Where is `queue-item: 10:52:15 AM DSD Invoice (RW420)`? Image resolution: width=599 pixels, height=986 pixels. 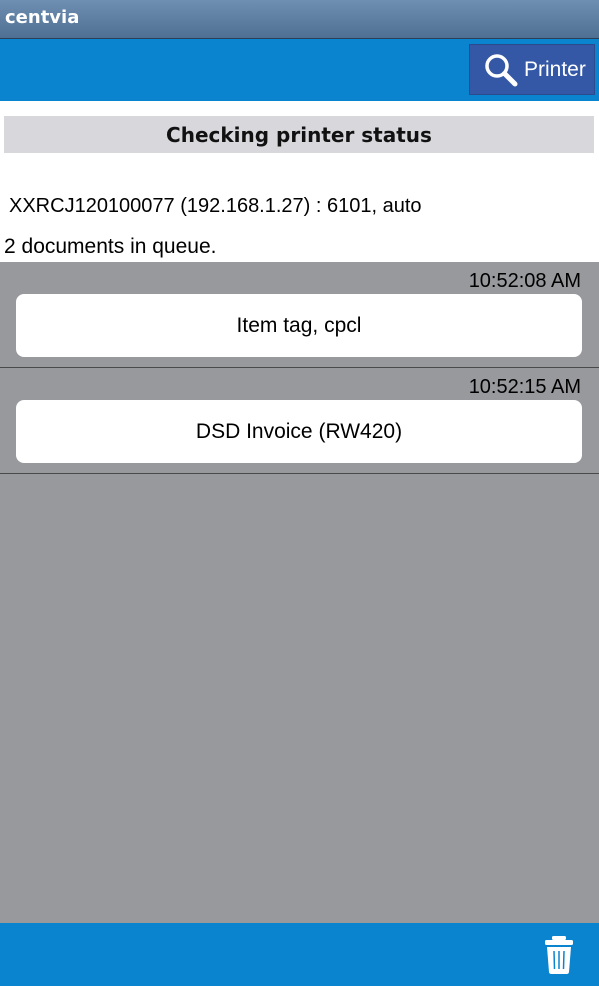 queue-item: 10:52:15 AM DSD Invoice (RW420) is located at coordinates (299, 421).